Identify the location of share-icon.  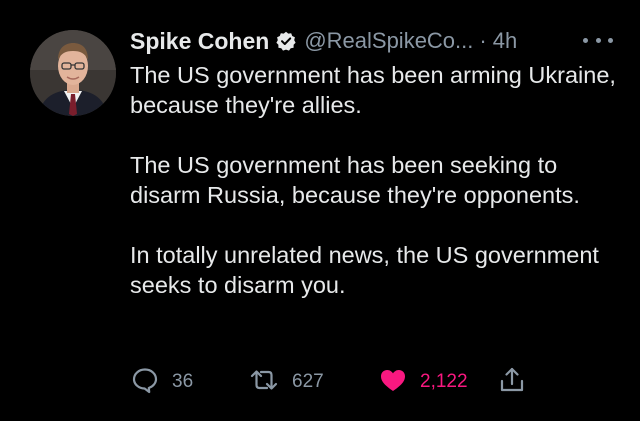
(512, 382).